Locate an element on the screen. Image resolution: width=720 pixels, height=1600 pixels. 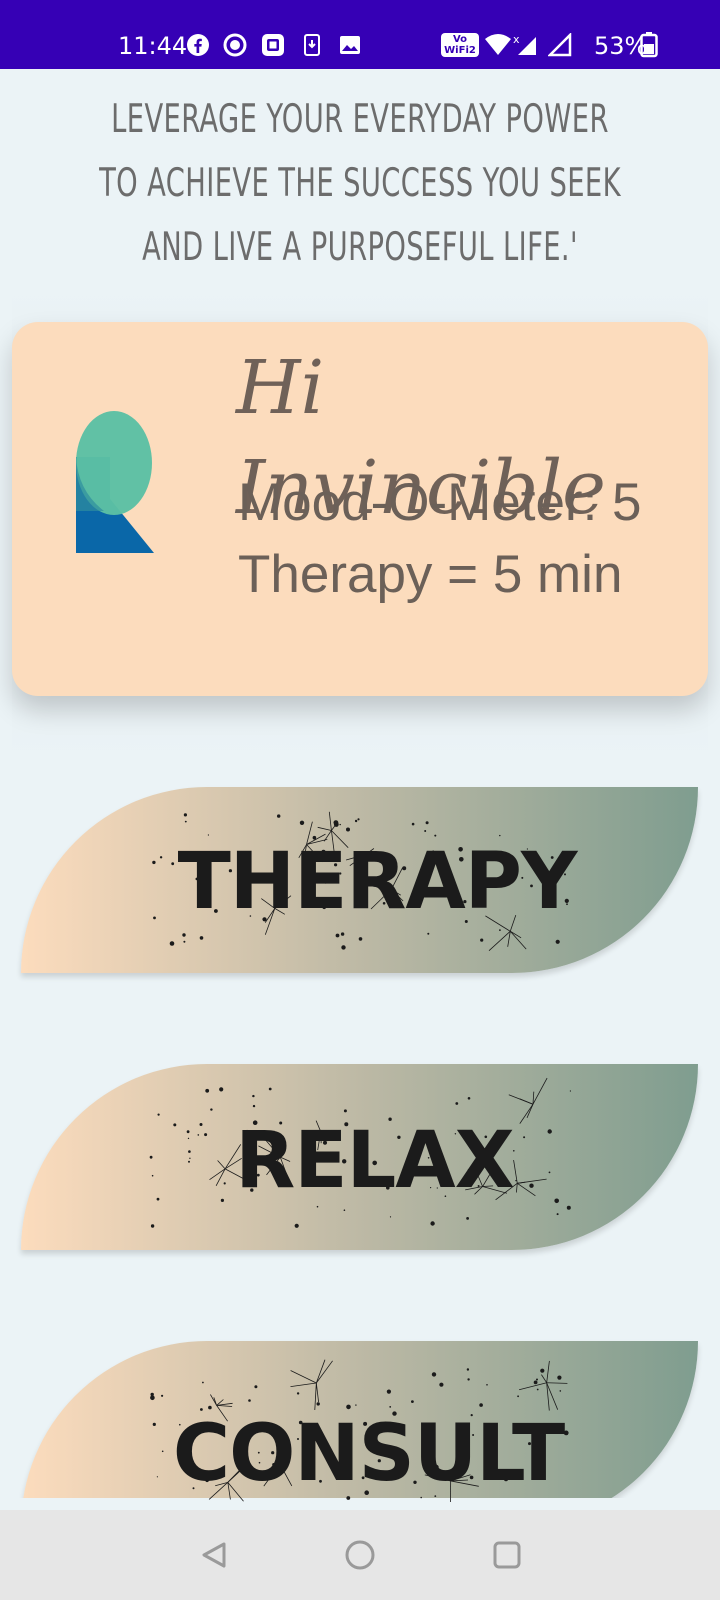
battery-icon is located at coordinates (649, 45).